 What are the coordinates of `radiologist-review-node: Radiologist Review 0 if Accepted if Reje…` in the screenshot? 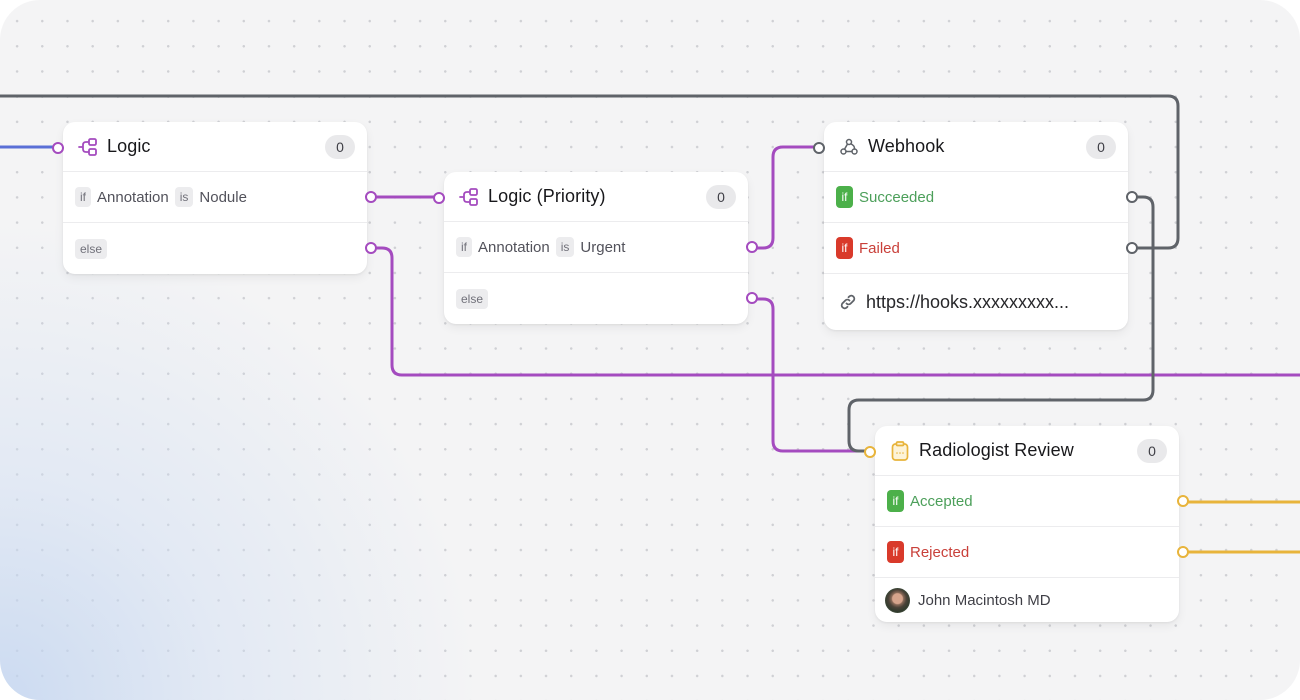 It's located at (1026, 524).